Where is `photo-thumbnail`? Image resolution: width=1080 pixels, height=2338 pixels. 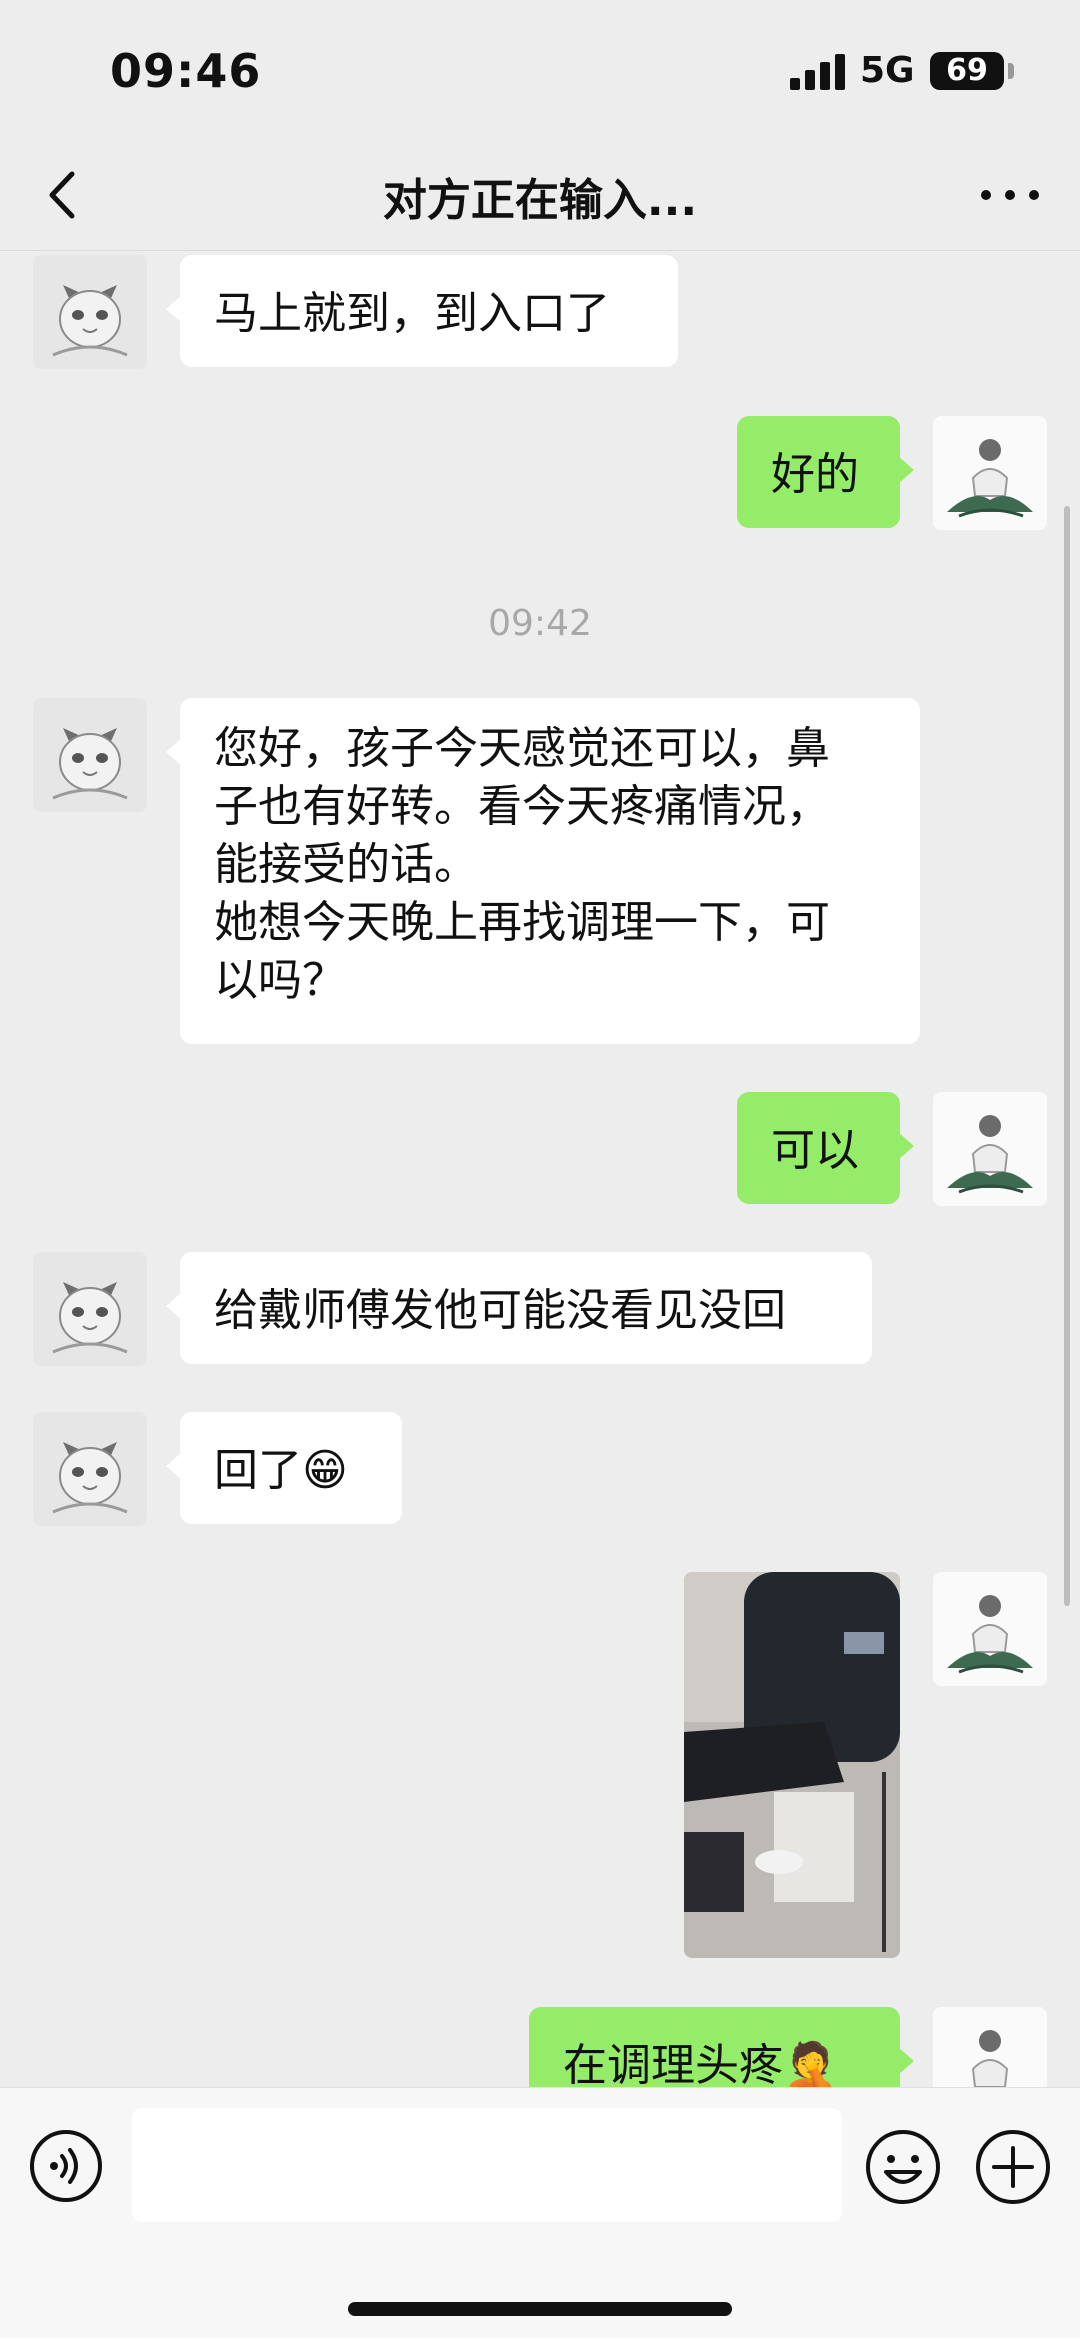
photo-thumbnail is located at coordinates (792, 1765).